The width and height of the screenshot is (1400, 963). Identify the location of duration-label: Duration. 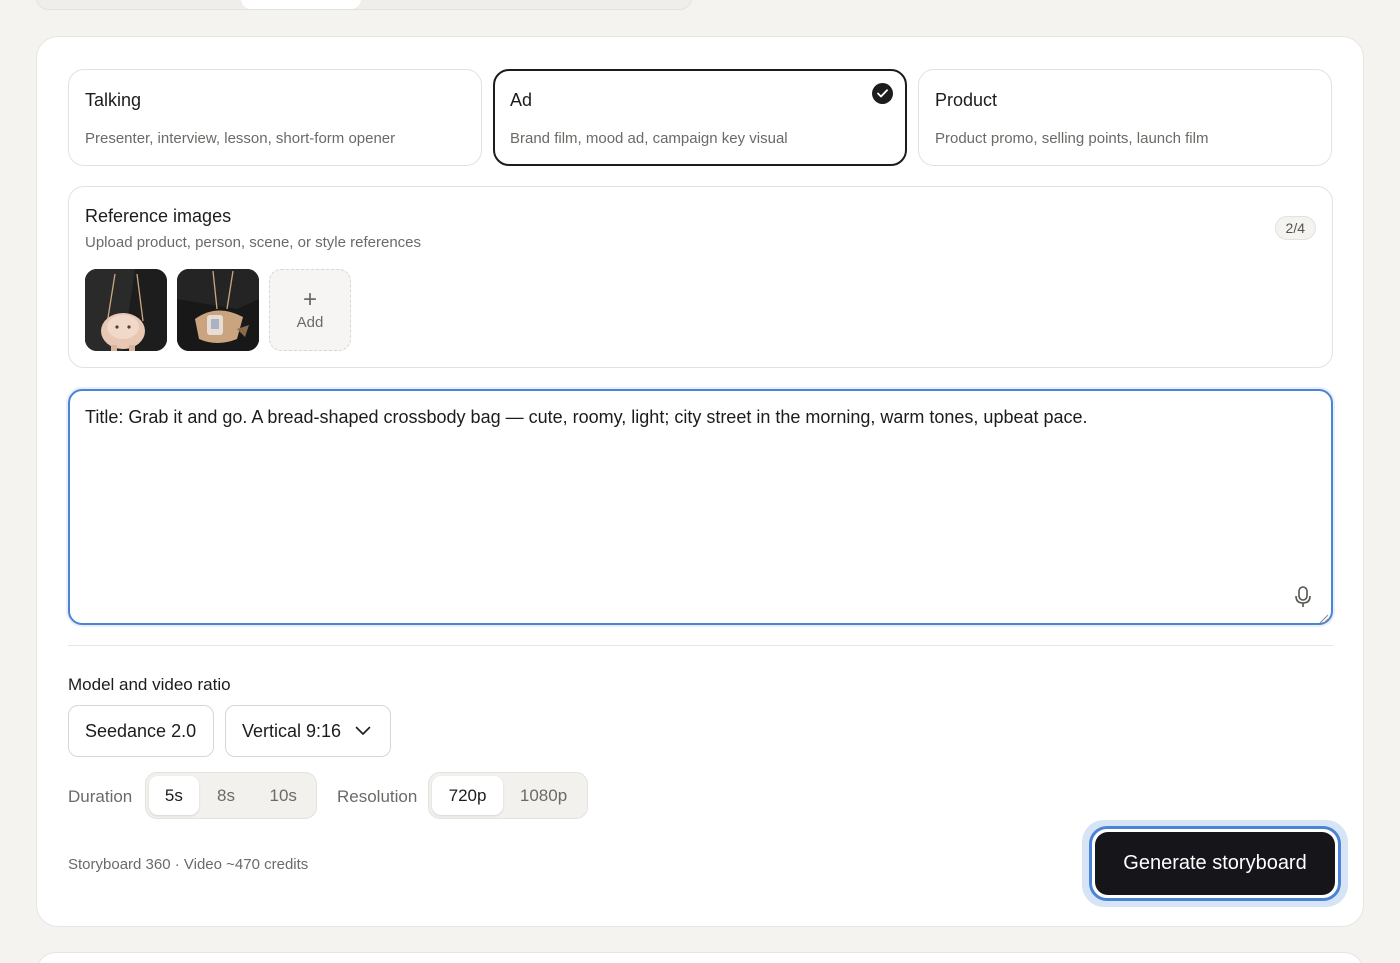
(100, 796).